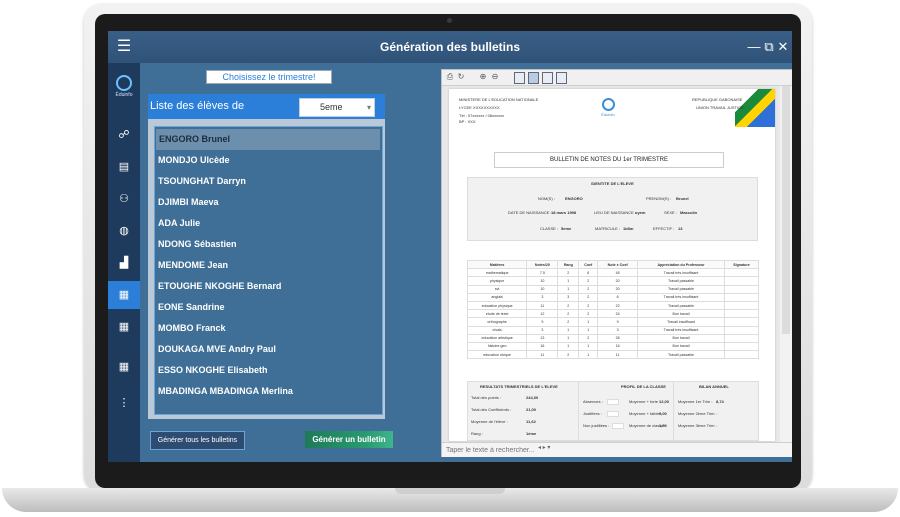 The image size is (900, 517). I want to click on moy-faible-label: Moyenne + faible :, so click(645, 413).